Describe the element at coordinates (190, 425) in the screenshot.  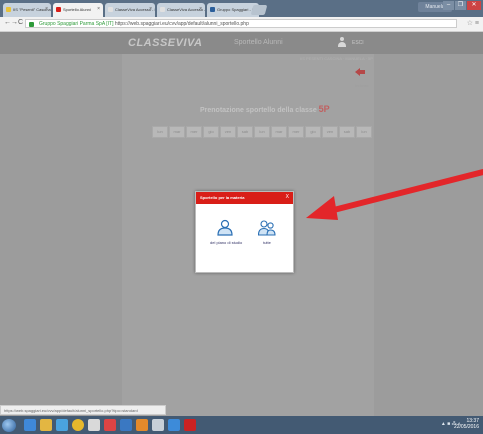
I see `acrobat-icon` at that location.